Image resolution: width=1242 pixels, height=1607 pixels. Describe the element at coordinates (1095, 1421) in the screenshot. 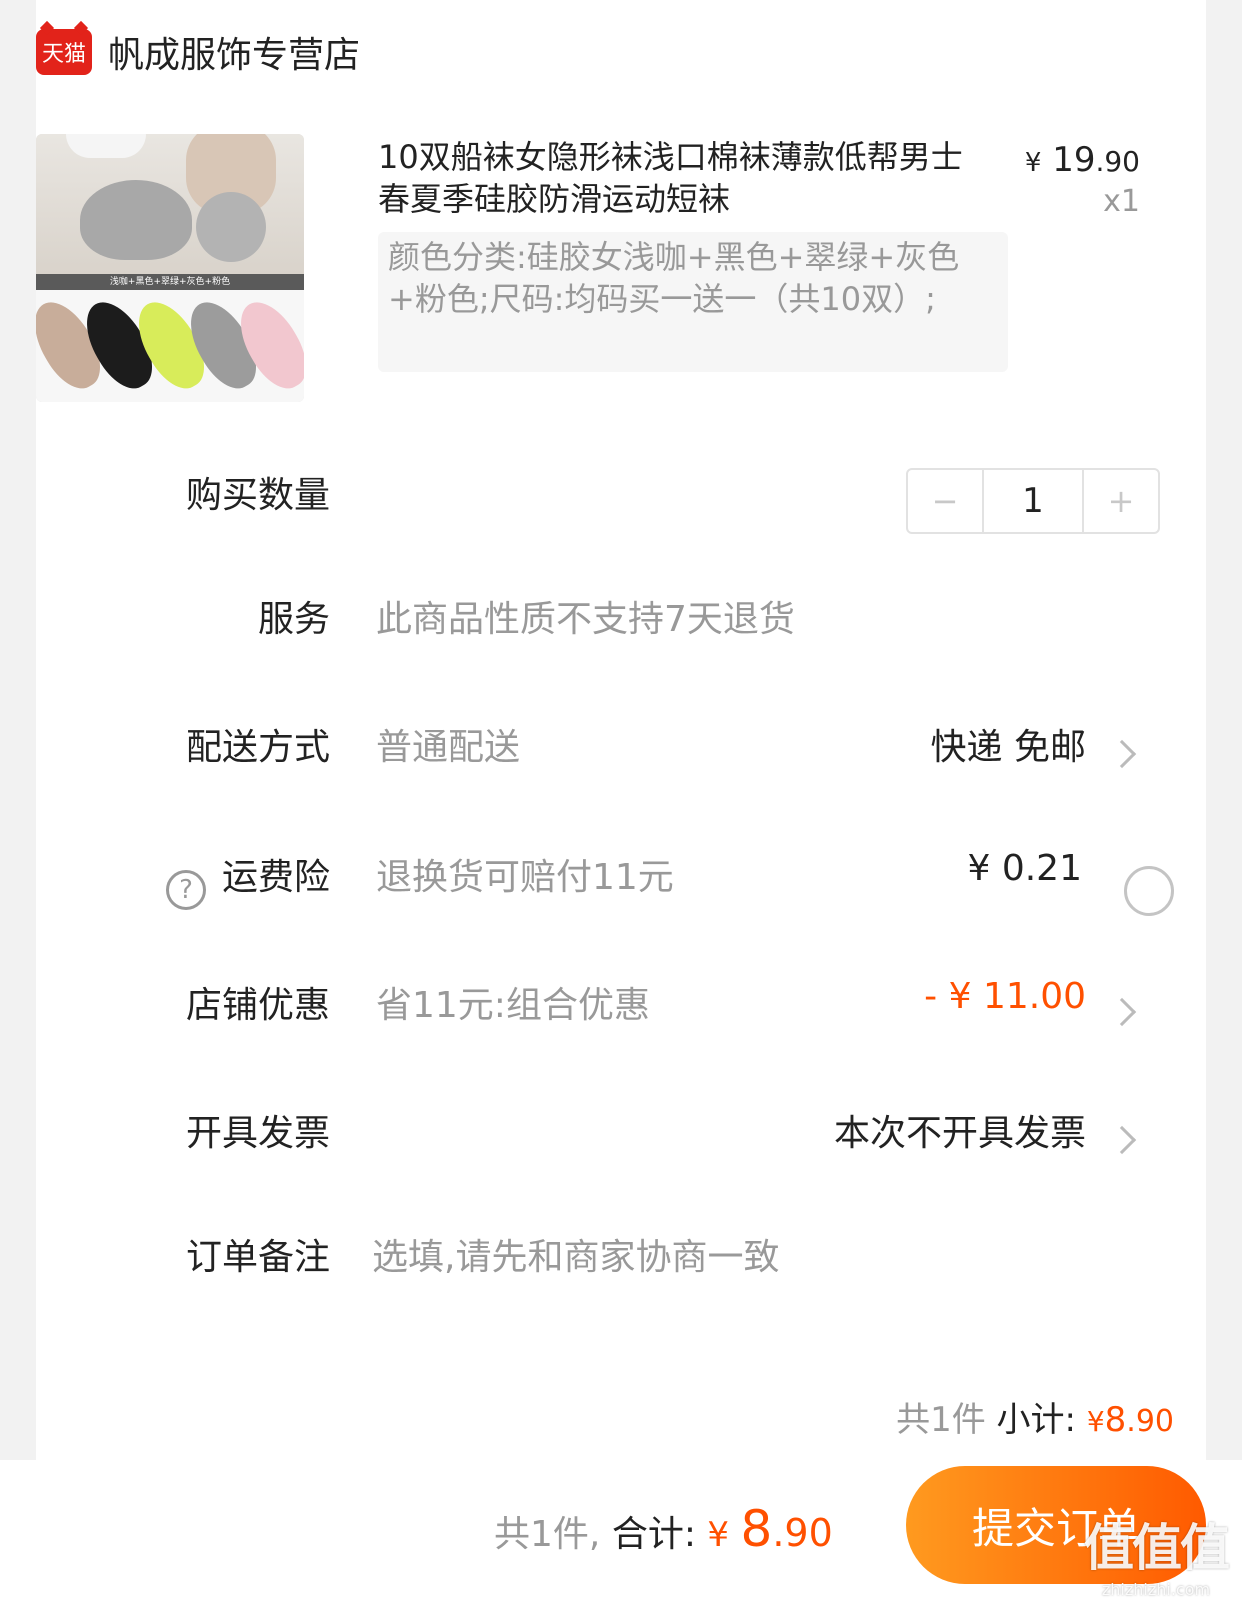

I see `subtotal-currency: ¥` at that location.